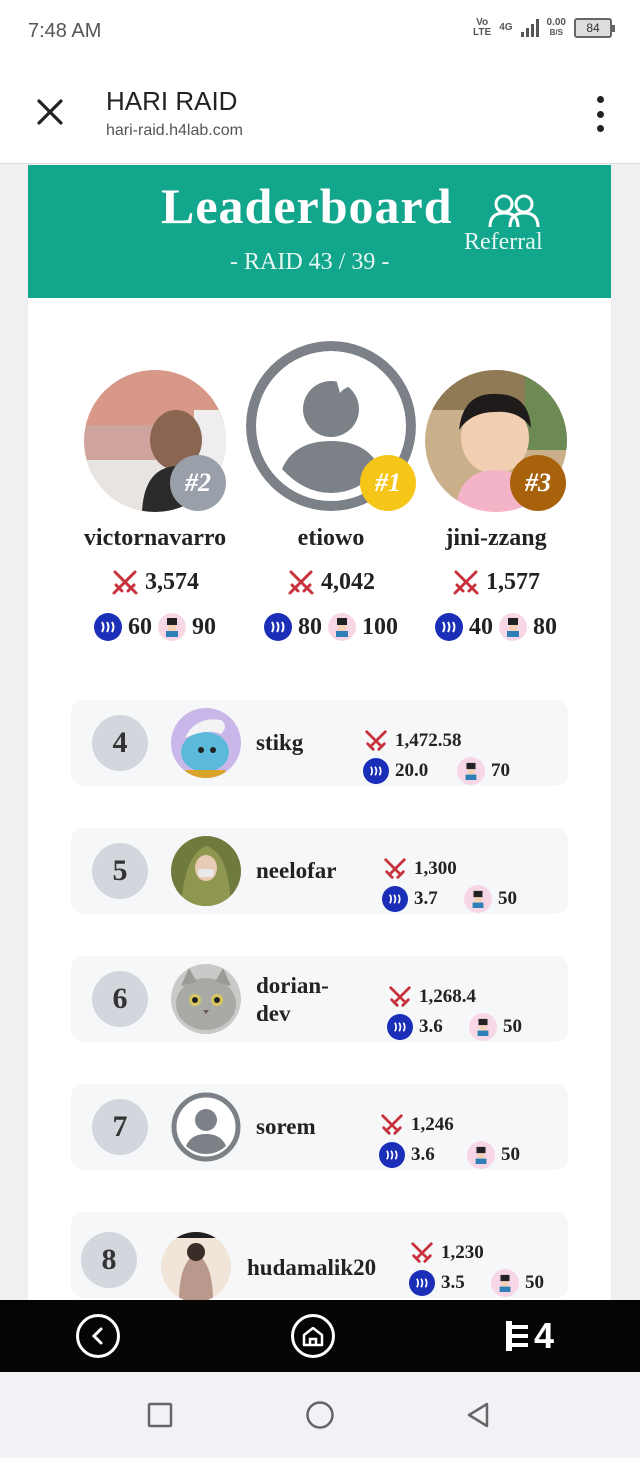 Image resolution: width=640 pixels, height=1458 pixels. I want to click on podium-name: jini-zzang, so click(496, 538).